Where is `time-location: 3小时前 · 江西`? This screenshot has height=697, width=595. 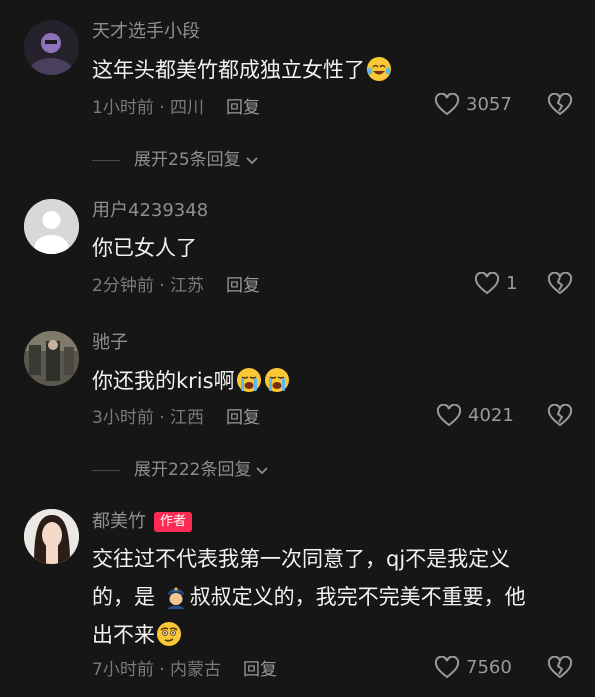
time-location: 3小时前 · 江西 is located at coordinates (148, 418).